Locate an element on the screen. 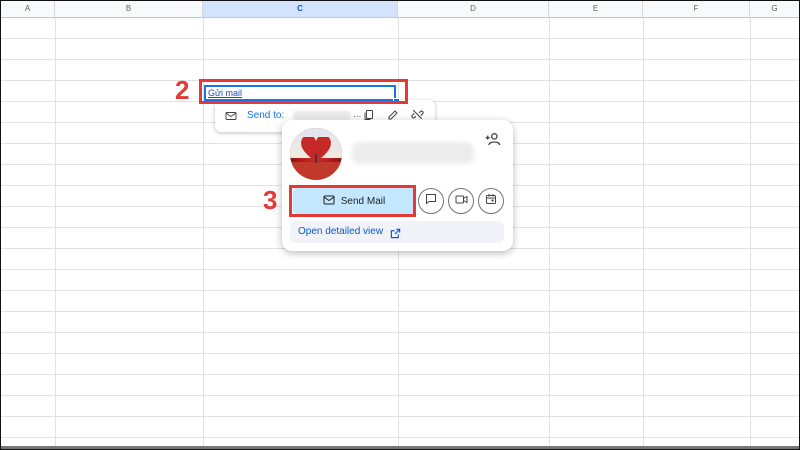  recipient-redacted is located at coordinates (322, 115).